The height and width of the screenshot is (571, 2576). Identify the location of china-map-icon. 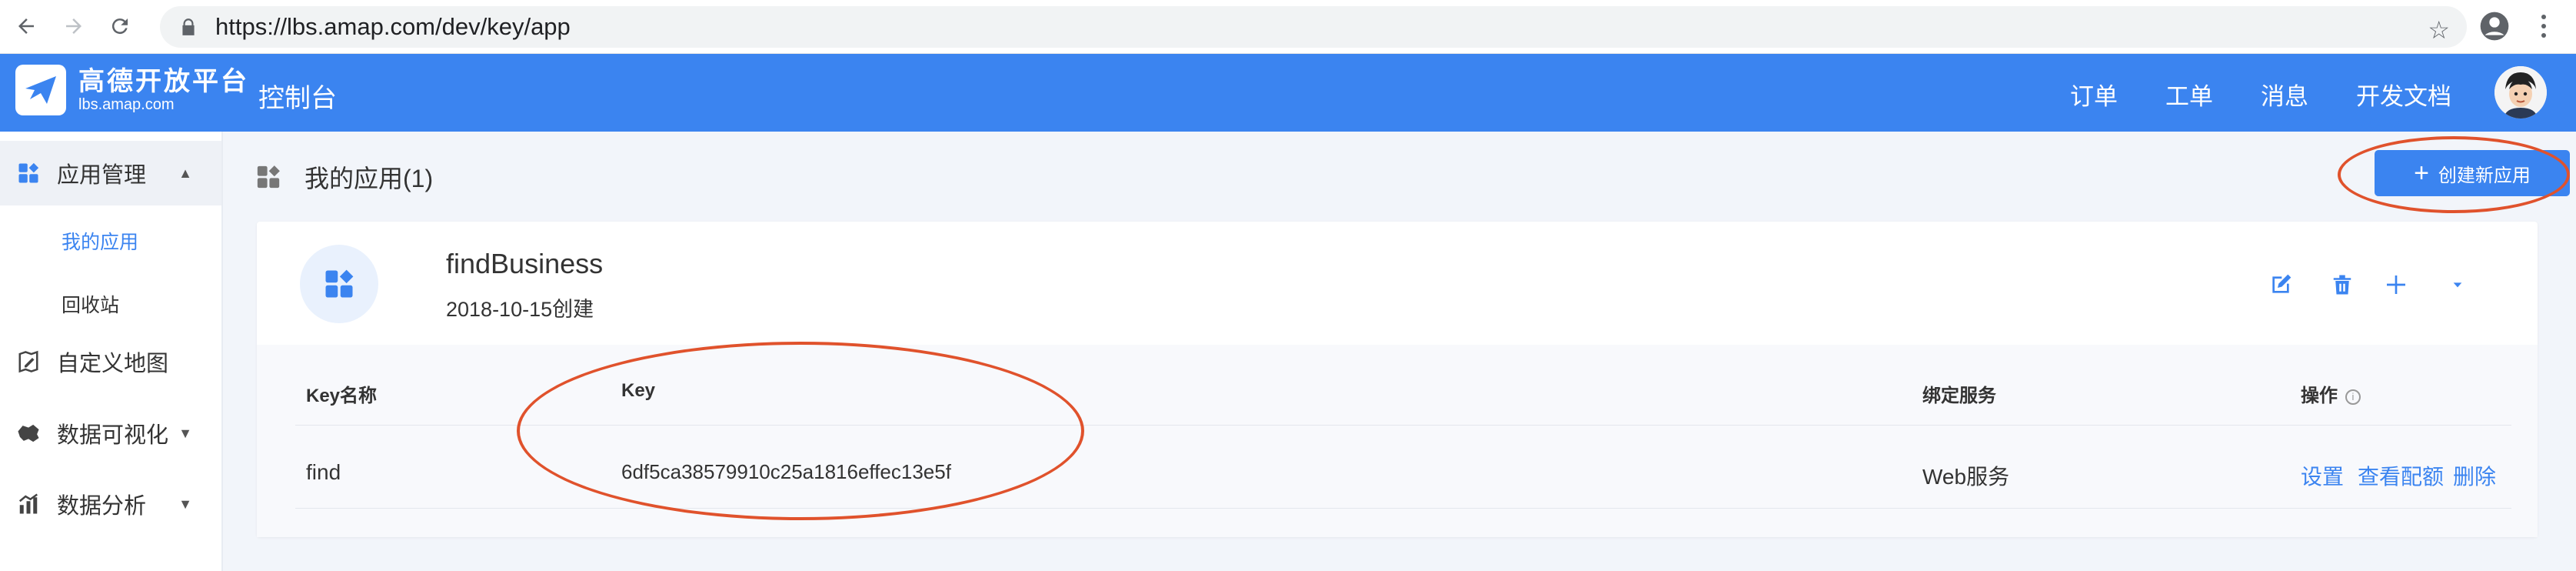
(28, 433).